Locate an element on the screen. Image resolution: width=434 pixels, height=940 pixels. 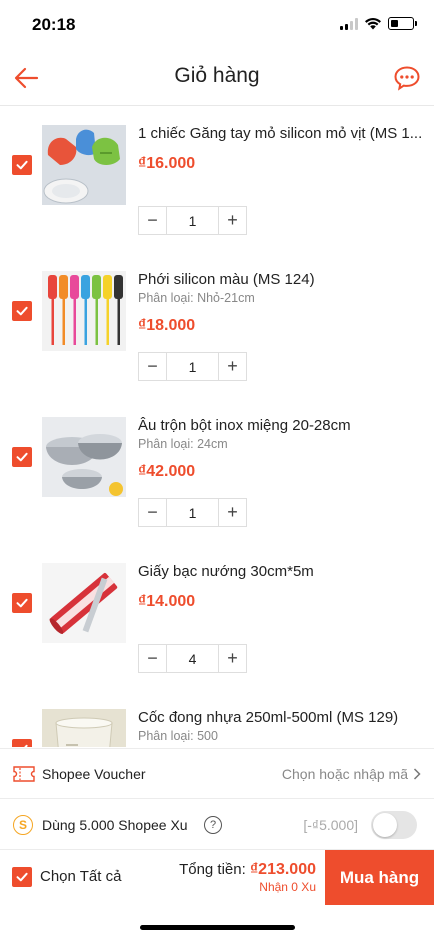
shopee-voucher-row: Shopee Voucher Chọn hoặc nhập mã is located at coordinates (217, 773).